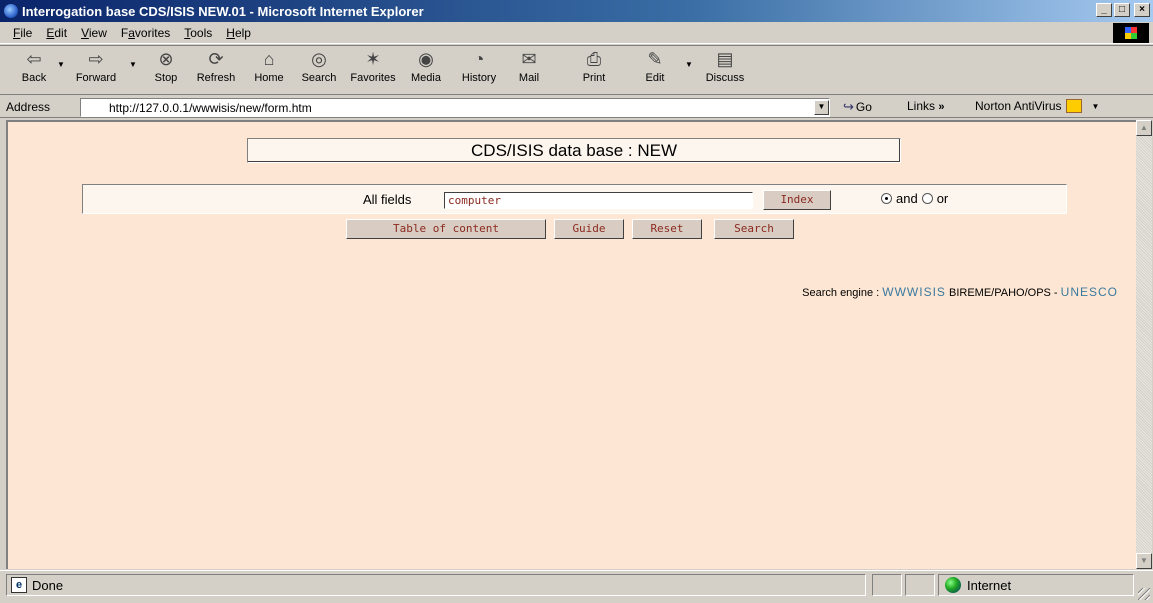 The height and width of the screenshot is (603, 1153). Describe the element at coordinates (921, 106) in the screenshot. I see `links-label: Links` at that location.